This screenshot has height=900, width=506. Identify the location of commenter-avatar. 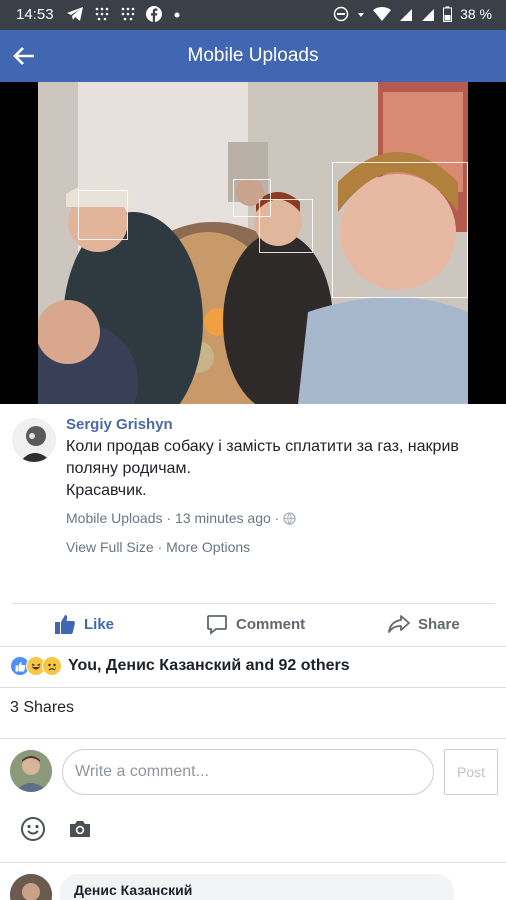
(31, 887).